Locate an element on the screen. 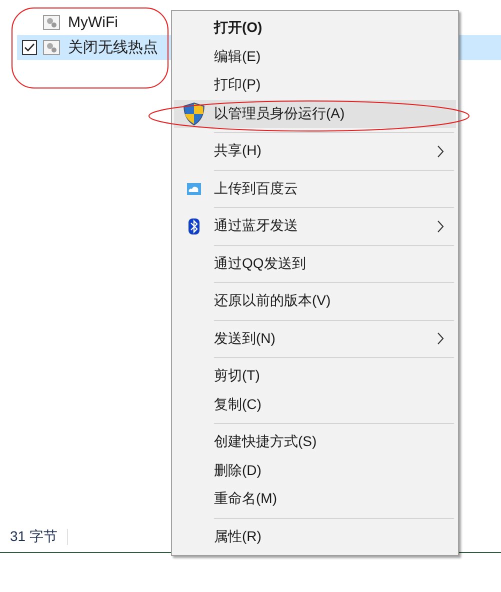 The width and height of the screenshot is (501, 592). menu-label: 发送到(N) is located at coordinates (245, 339).